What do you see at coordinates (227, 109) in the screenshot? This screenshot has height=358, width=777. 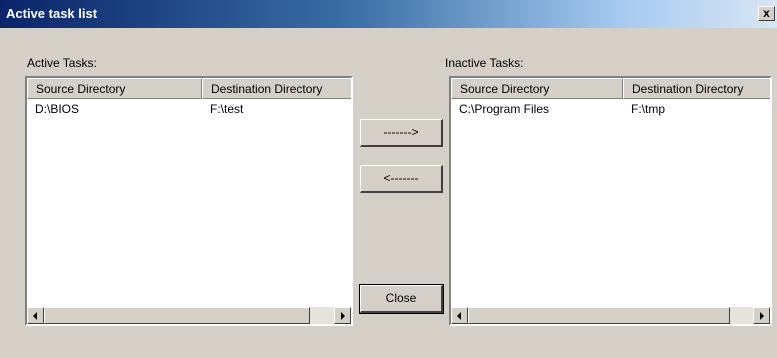 I see `list-item-destination: F:\test` at bounding box center [227, 109].